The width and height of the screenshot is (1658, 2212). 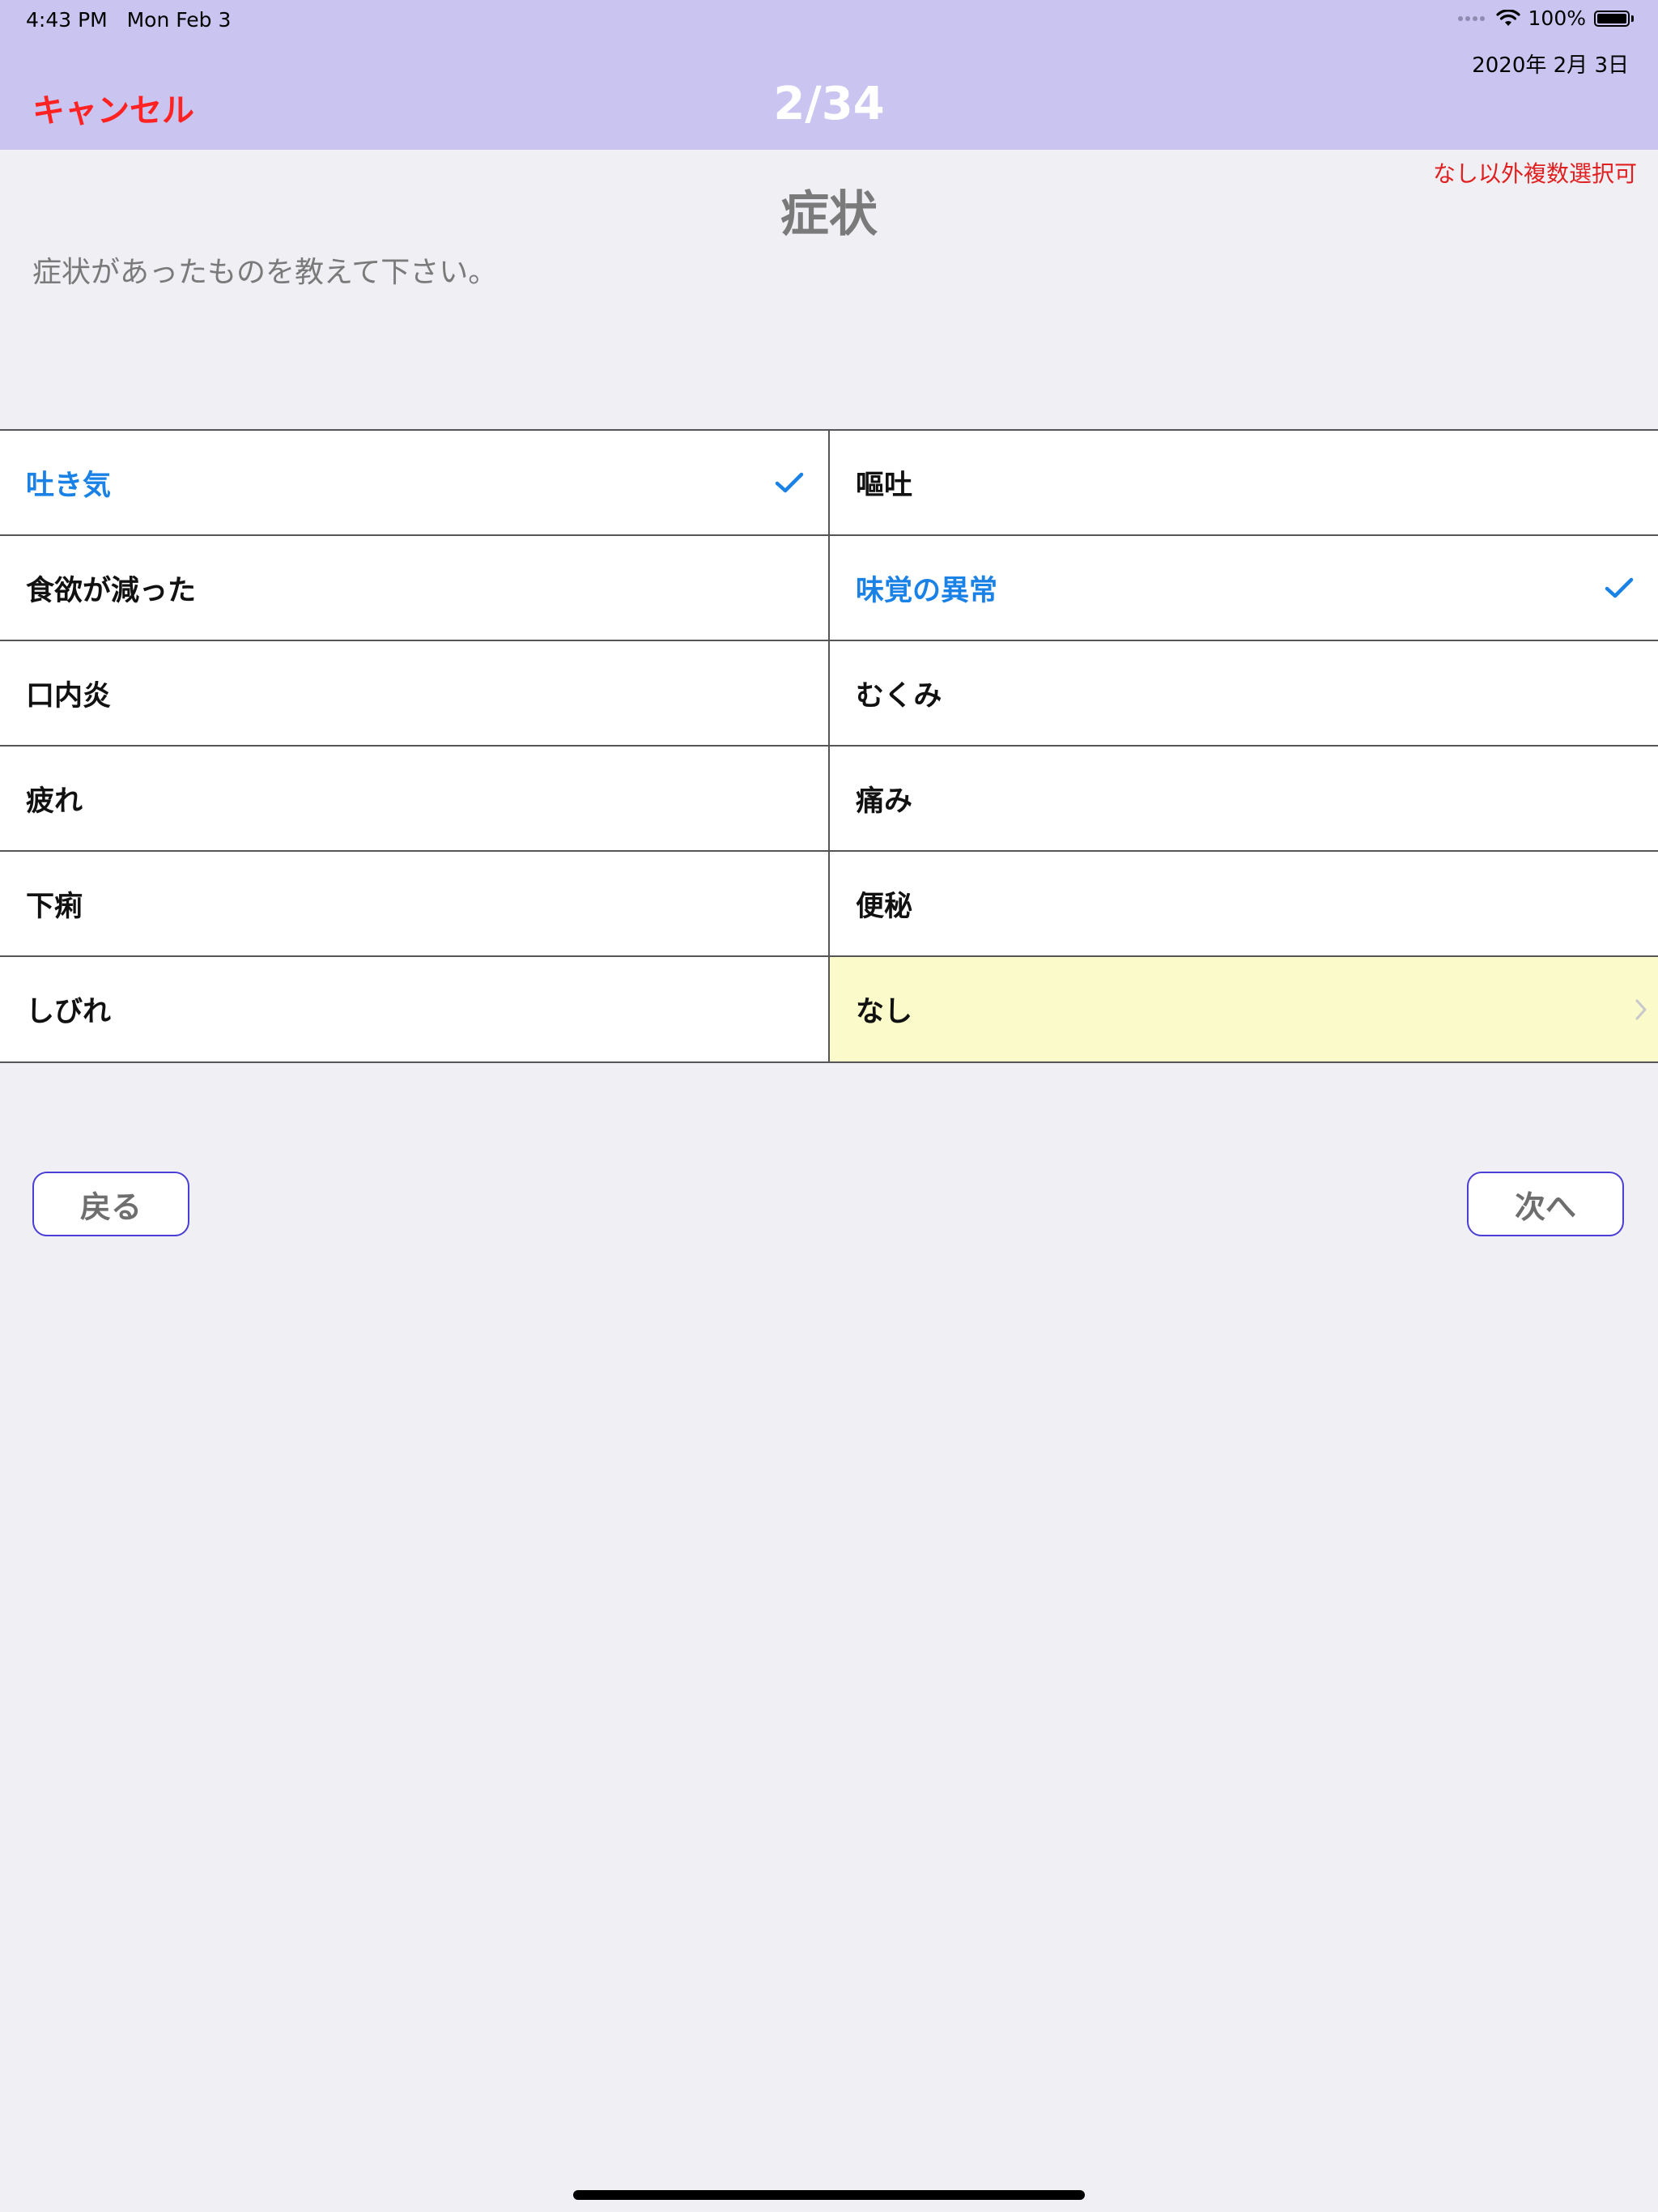 What do you see at coordinates (1545, 1204) in the screenshot?
I see `next-button: 次へ` at bounding box center [1545, 1204].